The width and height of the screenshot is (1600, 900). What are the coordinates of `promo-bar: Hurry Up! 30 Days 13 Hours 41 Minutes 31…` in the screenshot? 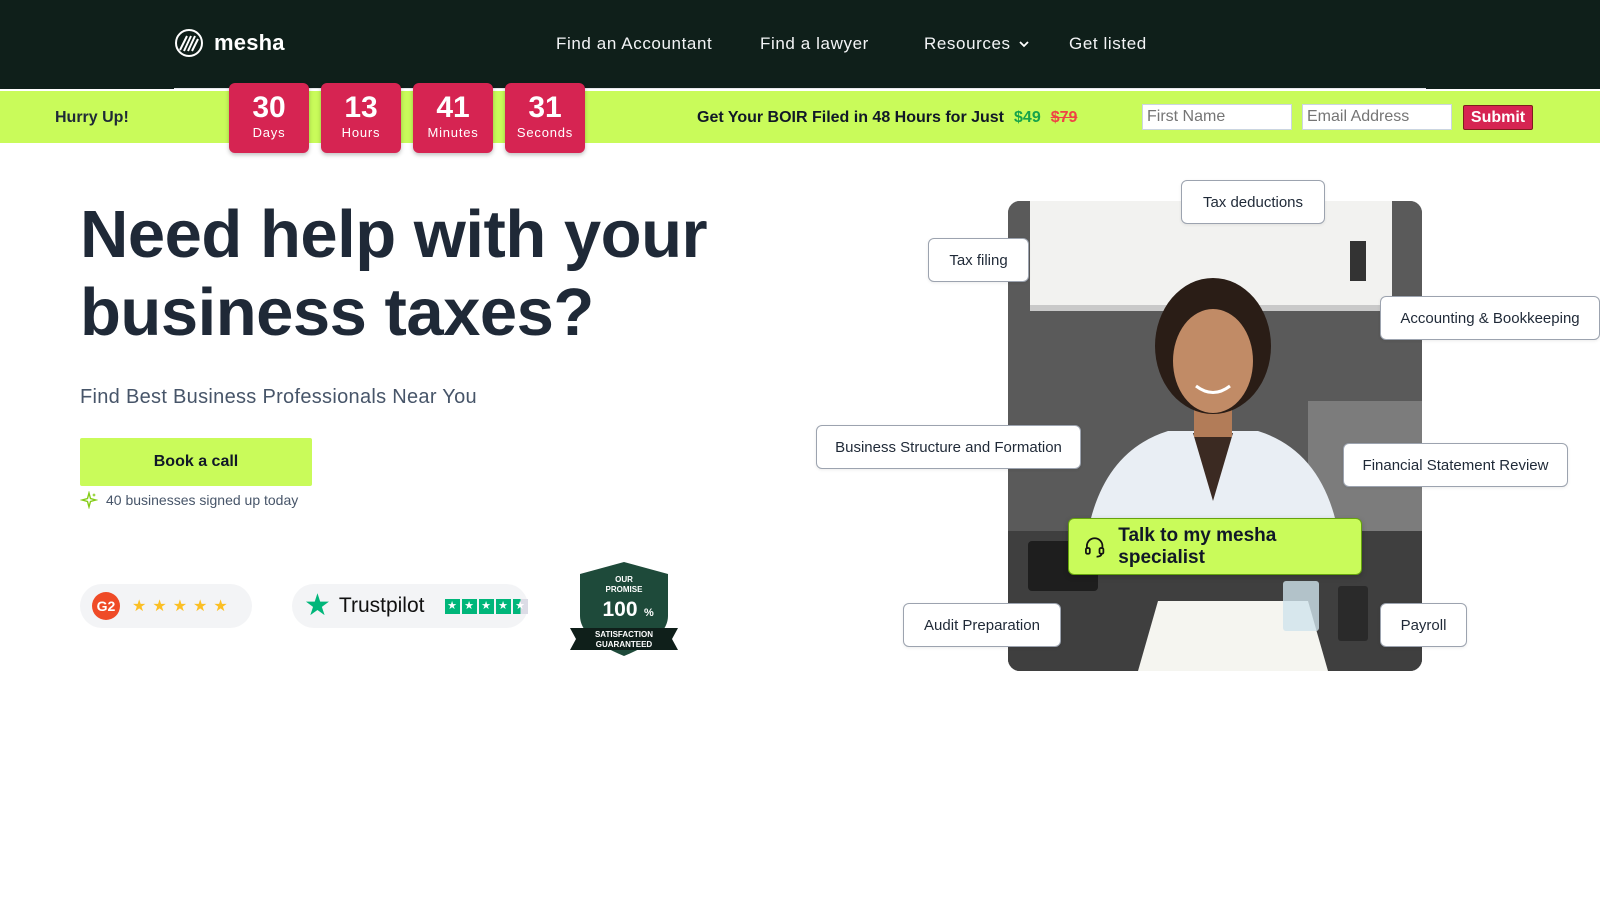 It's located at (800, 118).